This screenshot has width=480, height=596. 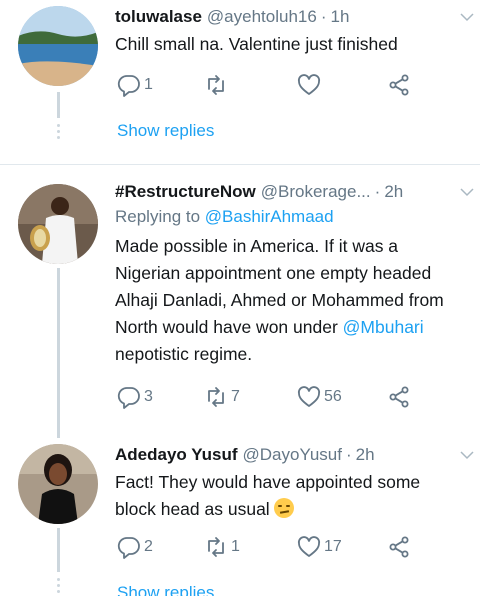 What do you see at coordinates (256, 44) in the screenshot?
I see `tweet-text: Chill small na. Valentine just finished` at bounding box center [256, 44].